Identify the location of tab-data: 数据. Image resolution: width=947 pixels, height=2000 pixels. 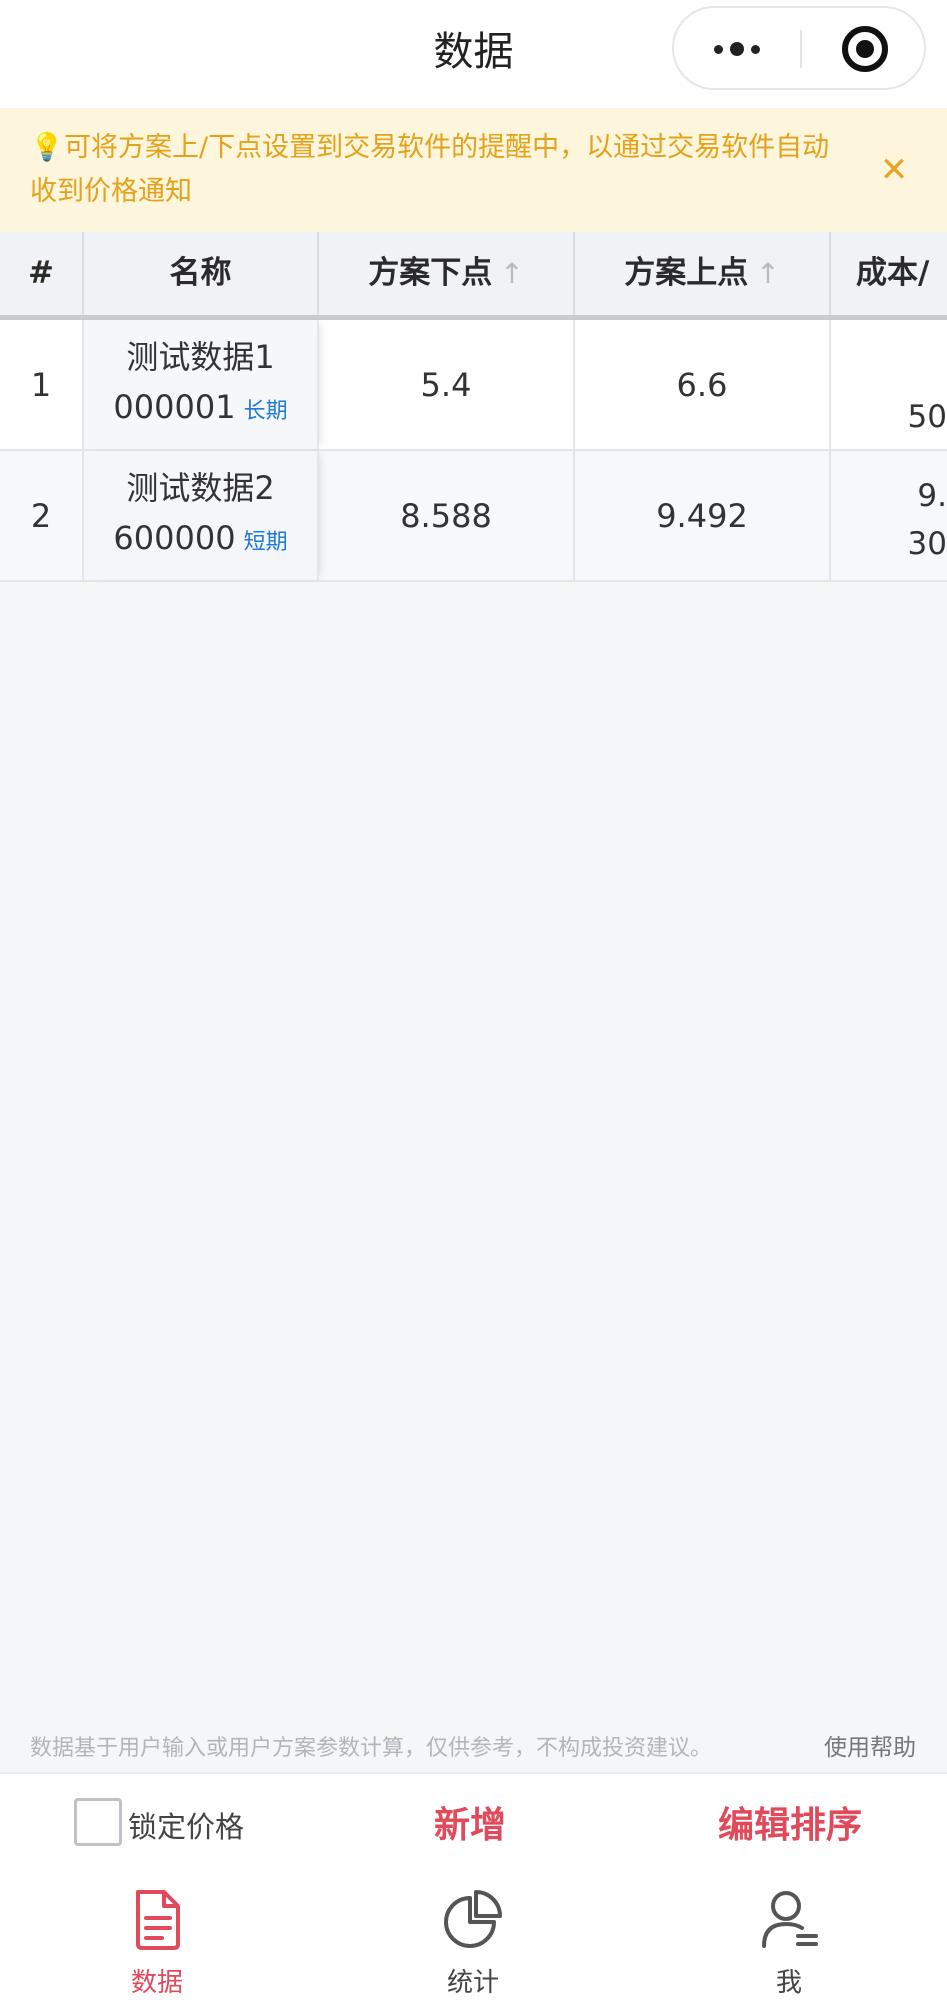
(157, 1940).